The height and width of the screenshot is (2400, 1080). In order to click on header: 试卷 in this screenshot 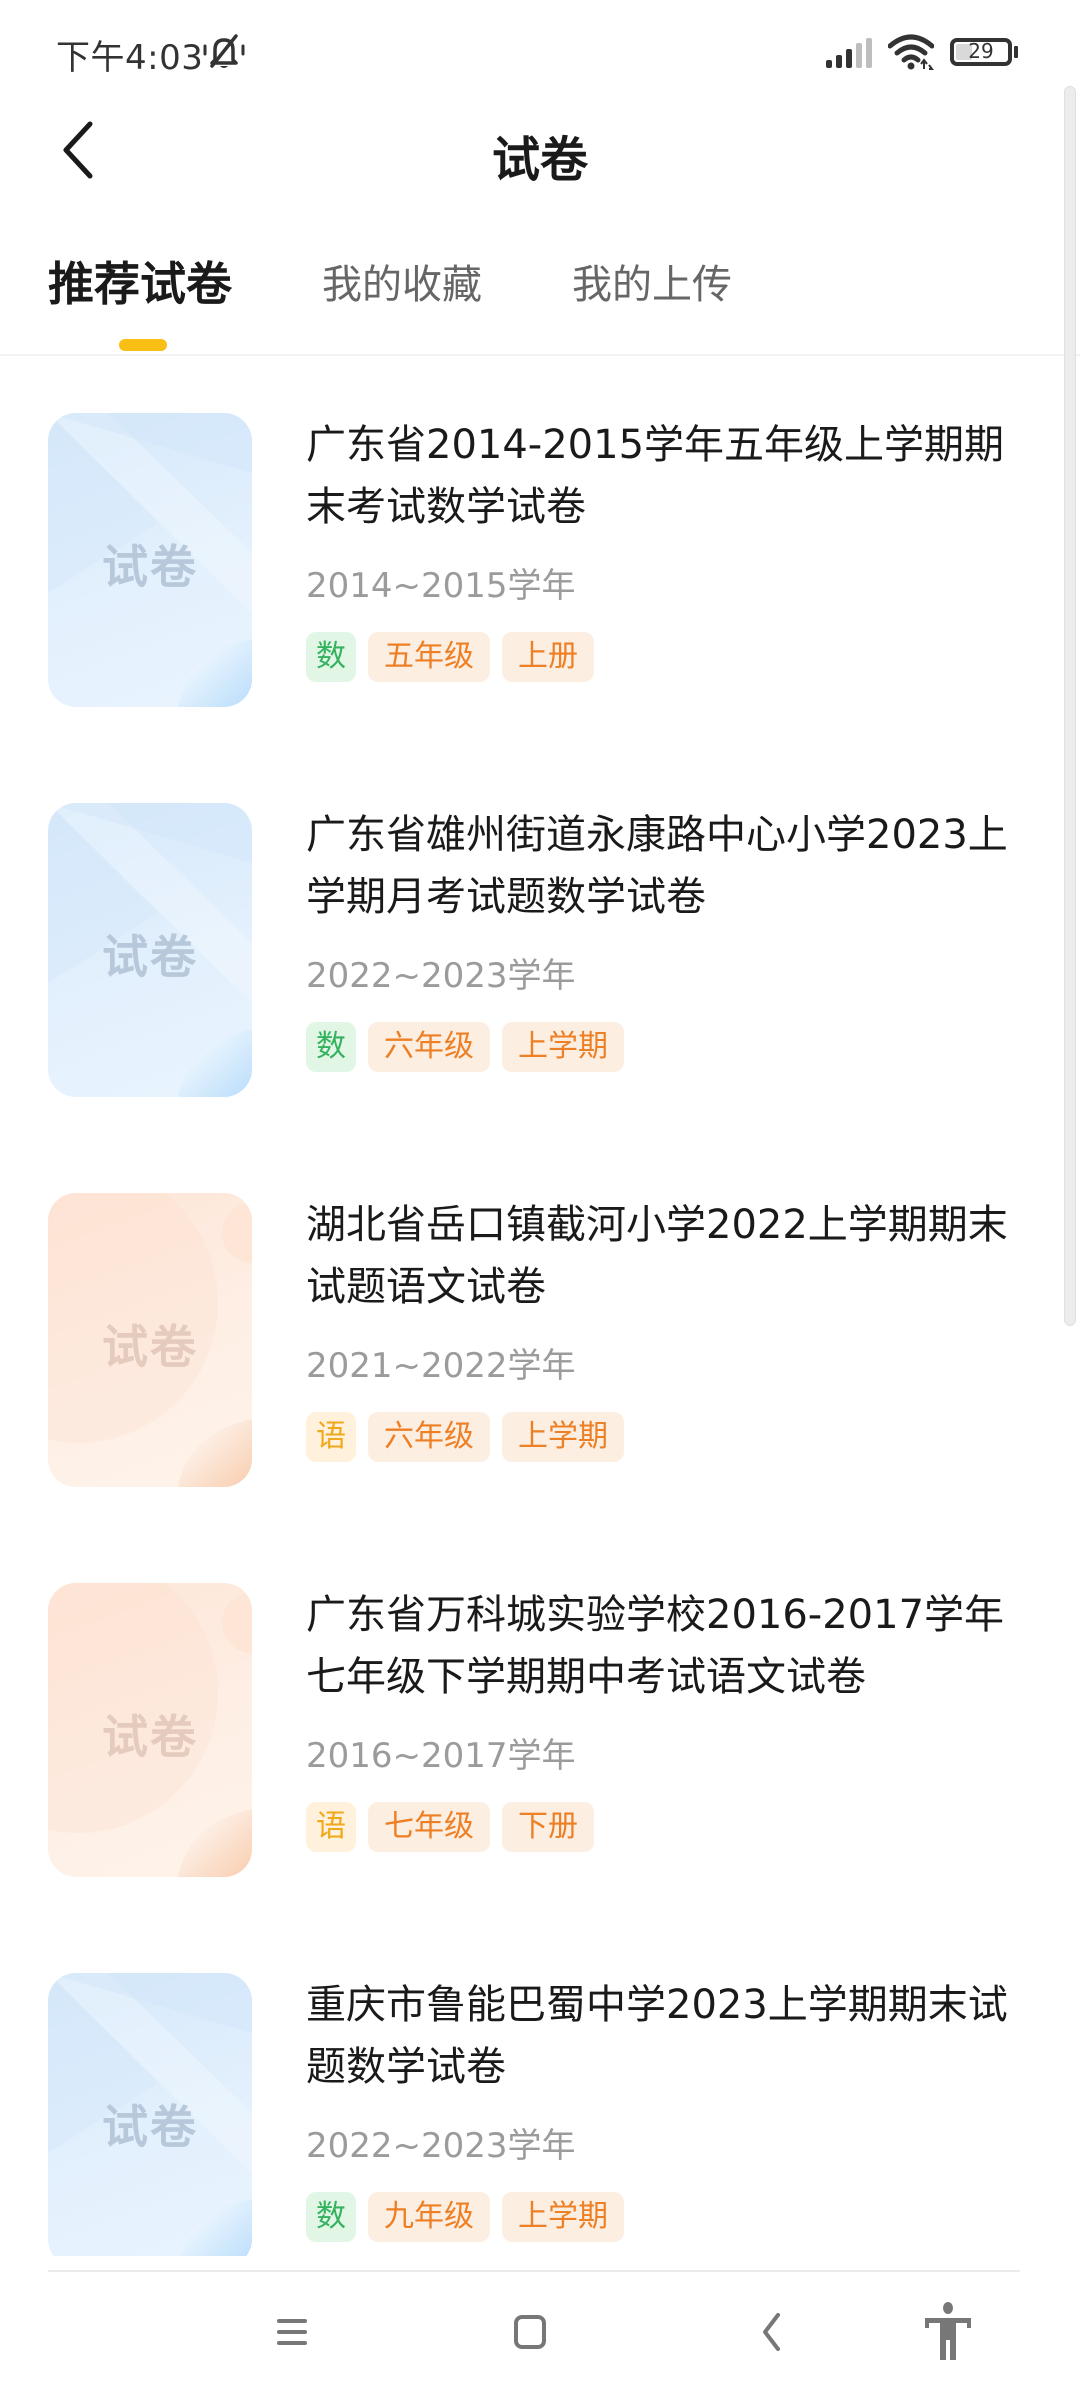, I will do `click(540, 150)`.